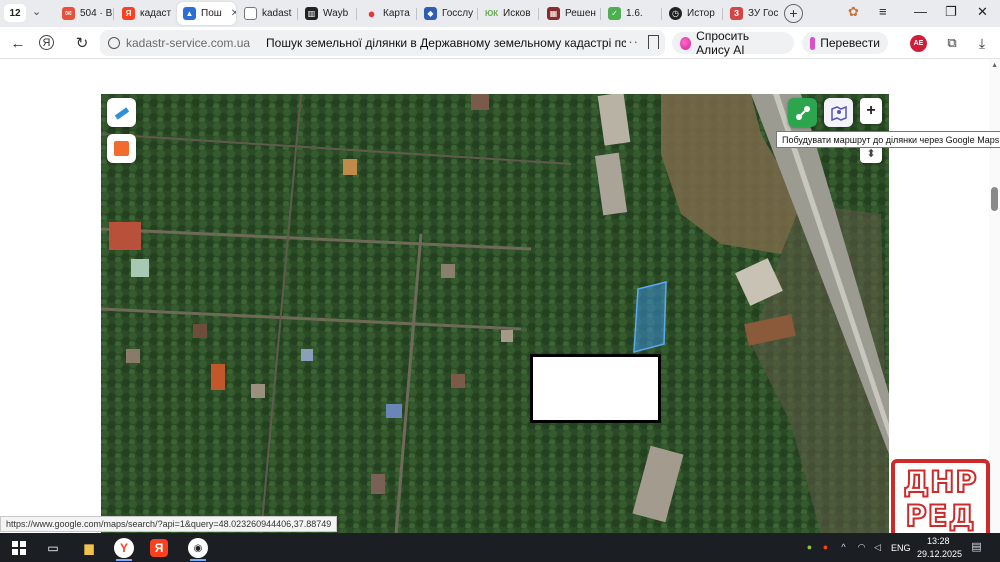 This screenshot has width=1000, height=562. I want to click on back-icon: ←, so click(18, 43).